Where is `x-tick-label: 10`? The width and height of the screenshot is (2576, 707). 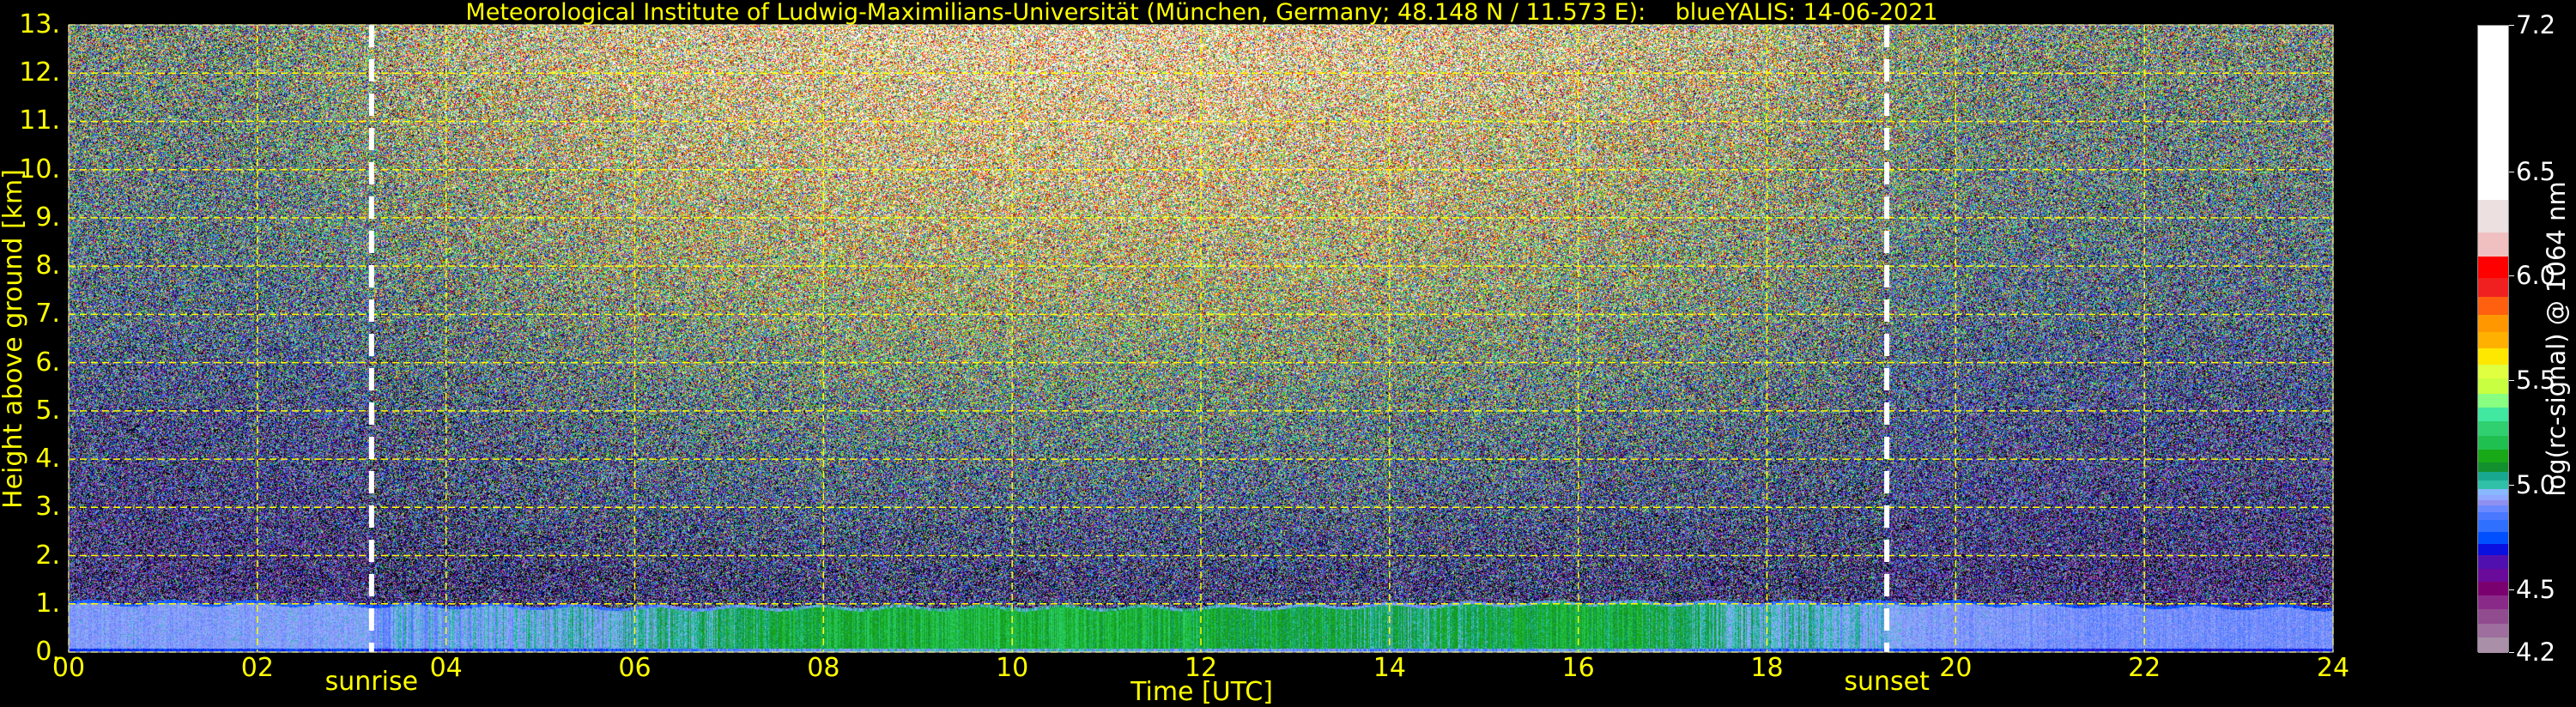 x-tick-label: 10 is located at coordinates (1012, 668).